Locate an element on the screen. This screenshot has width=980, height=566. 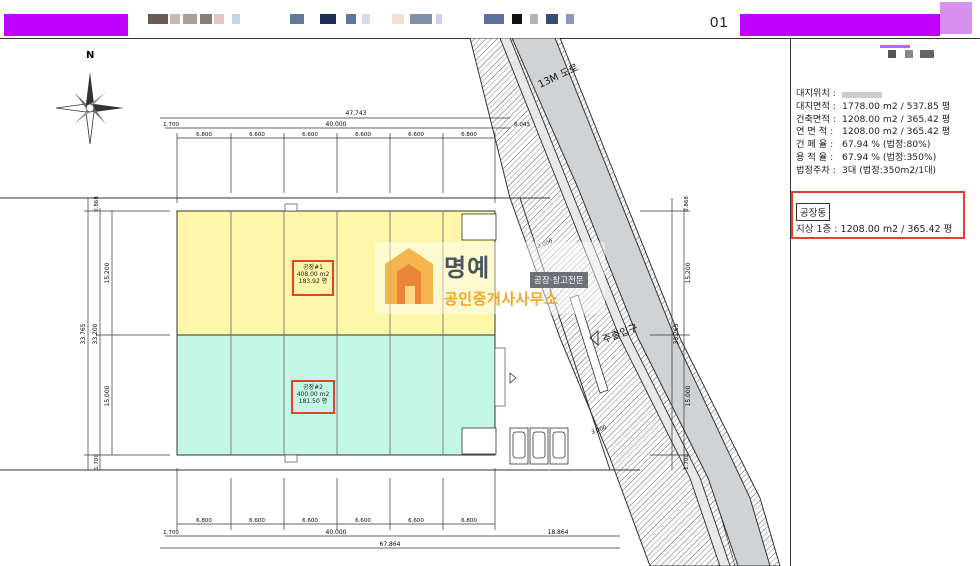
header-accent-corner is located at coordinates (956, 18).